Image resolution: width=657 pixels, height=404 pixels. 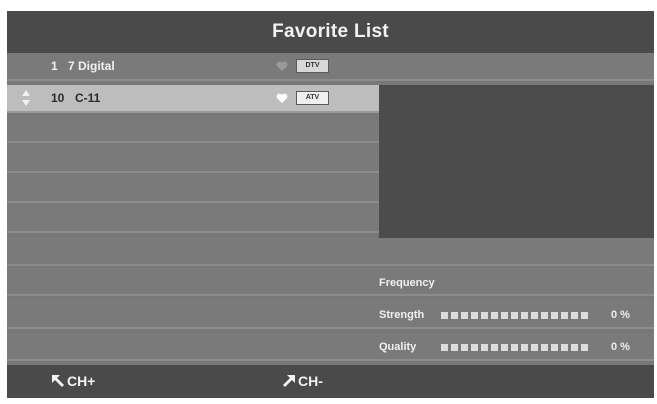 What do you see at coordinates (310, 381) in the screenshot?
I see `ch-down-label: CH-` at bounding box center [310, 381].